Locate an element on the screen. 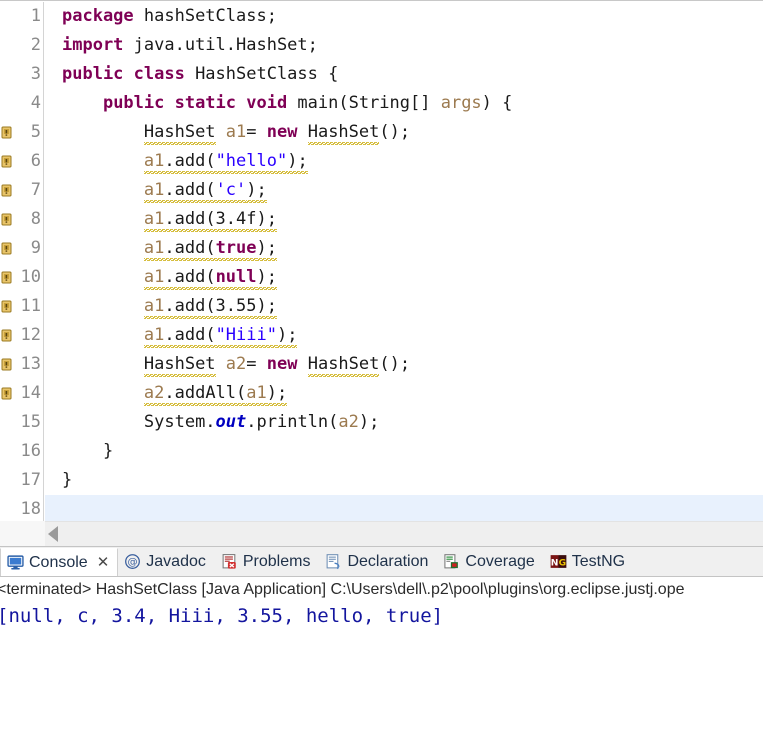 The height and width of the screenshot is (739, 763). line-number: 7 is located at coordinates (35, 190).